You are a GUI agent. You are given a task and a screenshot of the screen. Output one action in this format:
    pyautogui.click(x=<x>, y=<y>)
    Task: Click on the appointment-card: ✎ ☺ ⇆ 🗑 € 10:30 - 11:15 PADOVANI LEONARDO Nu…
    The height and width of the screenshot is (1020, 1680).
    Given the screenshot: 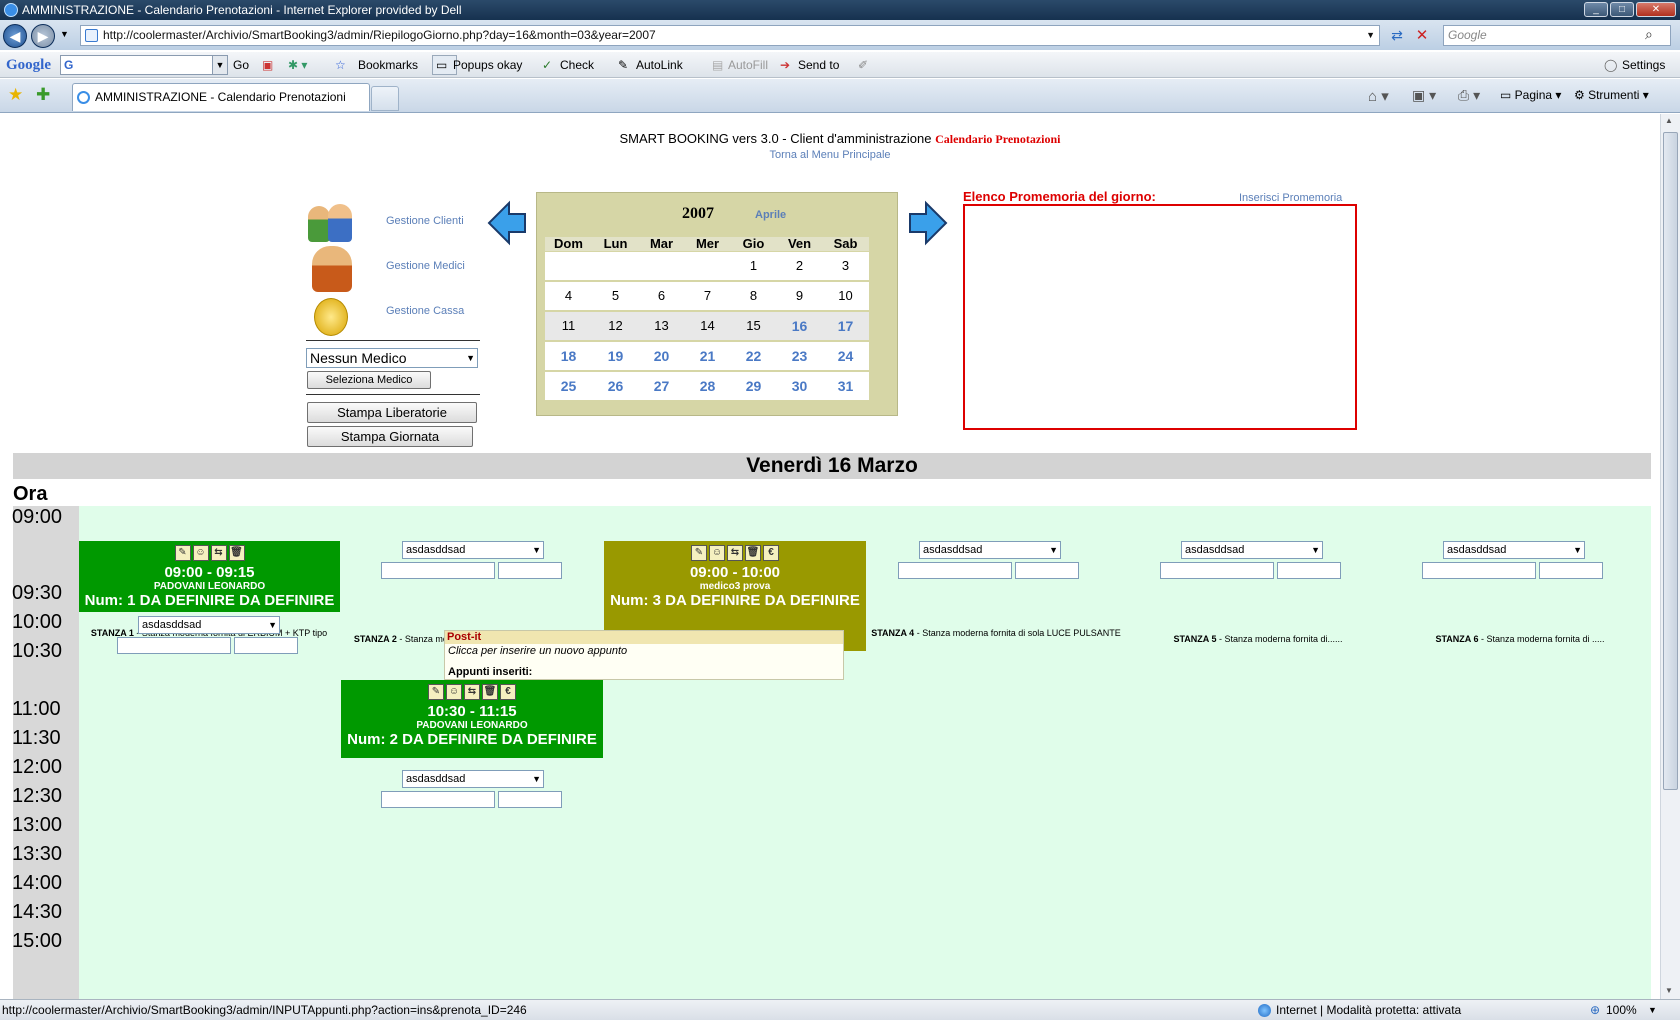 What is the action you would take?
    pyautogui.click(x=472, y=719)
    